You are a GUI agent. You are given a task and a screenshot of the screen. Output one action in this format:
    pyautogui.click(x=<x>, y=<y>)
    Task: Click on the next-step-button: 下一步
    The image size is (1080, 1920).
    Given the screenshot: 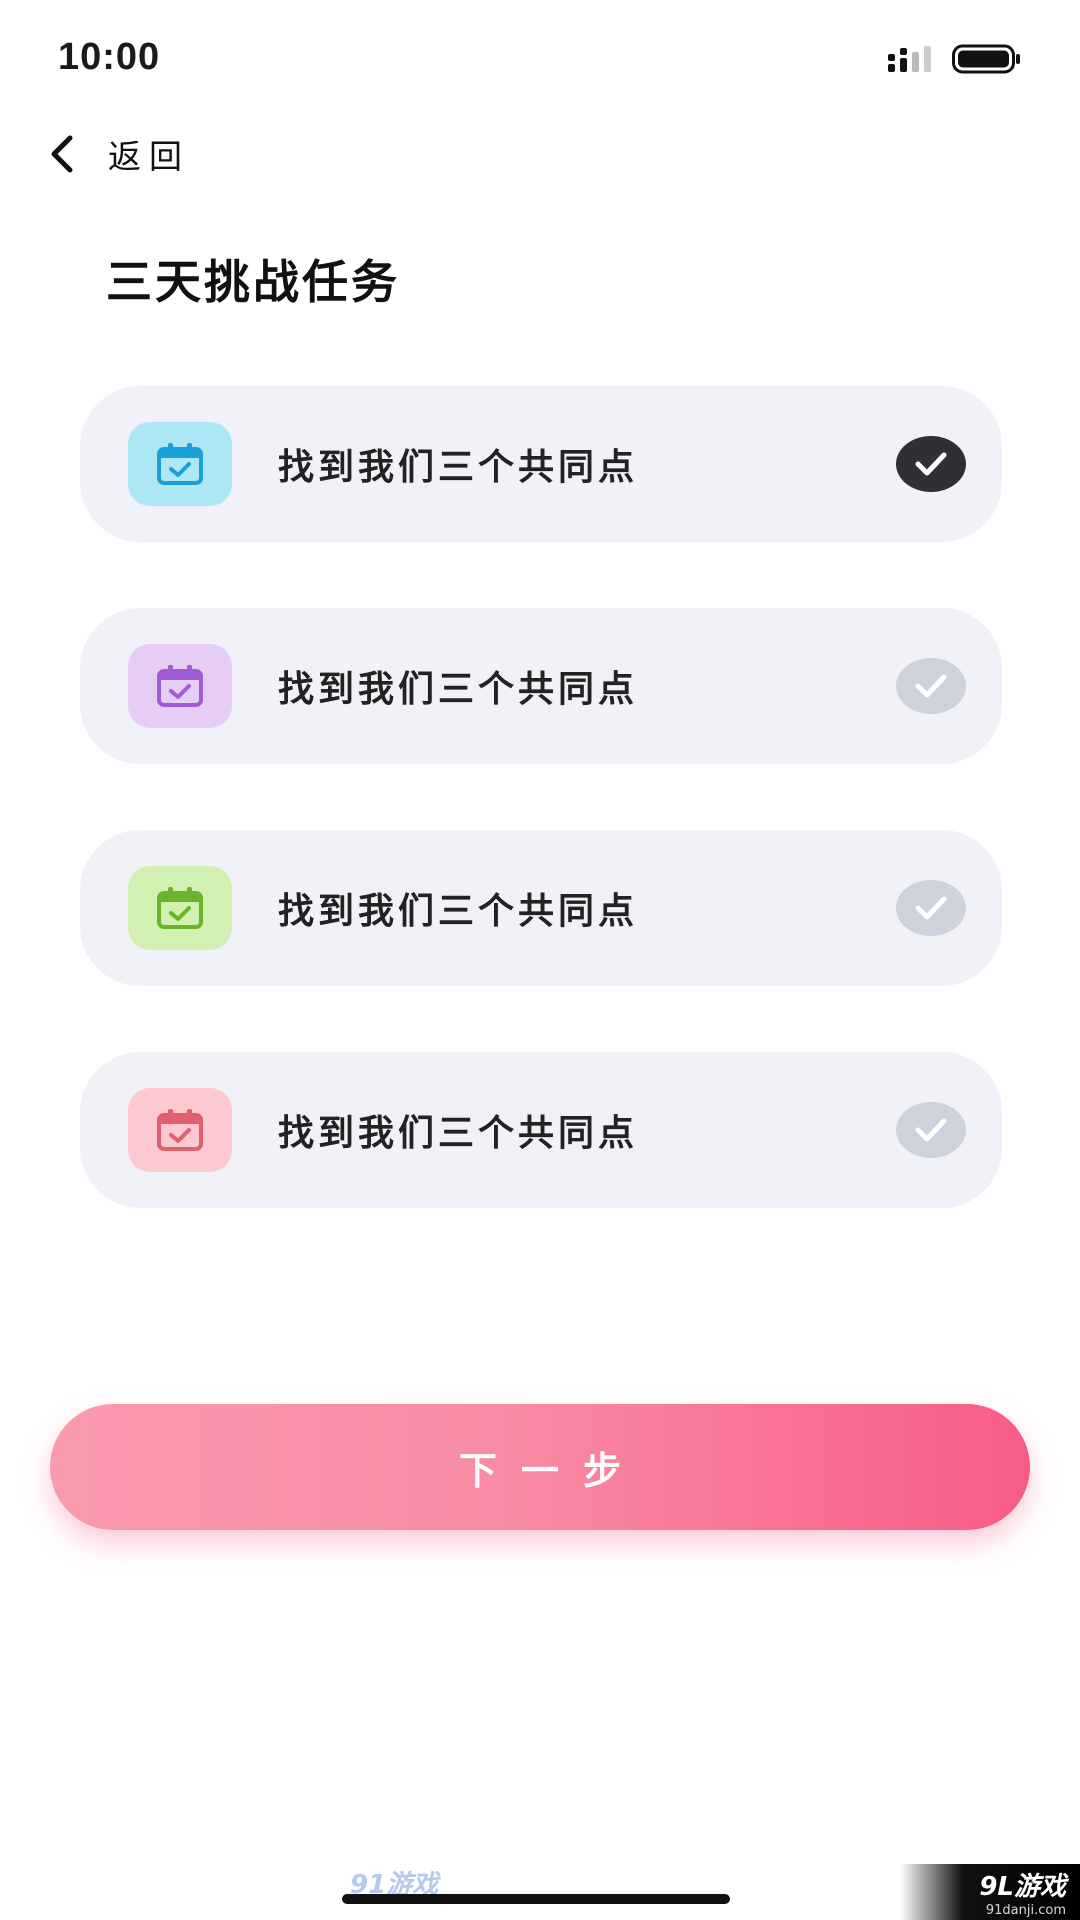 What is the action you would take?
    pyautogui.click(x=540, y=1467)
    